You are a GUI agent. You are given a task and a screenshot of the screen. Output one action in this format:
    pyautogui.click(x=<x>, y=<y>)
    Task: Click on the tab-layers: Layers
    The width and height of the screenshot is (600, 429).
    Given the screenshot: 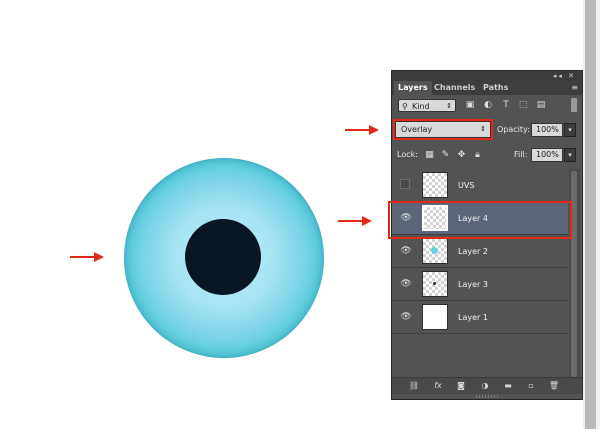 What is the action you would take?
    pyautogui.click(x=413, y=88)
    